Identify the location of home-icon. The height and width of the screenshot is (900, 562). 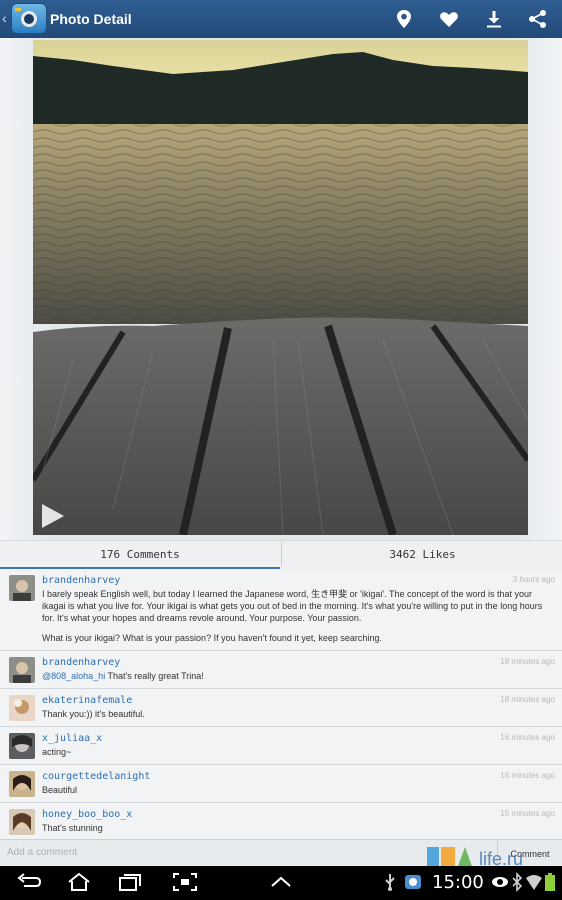
(79, 882).